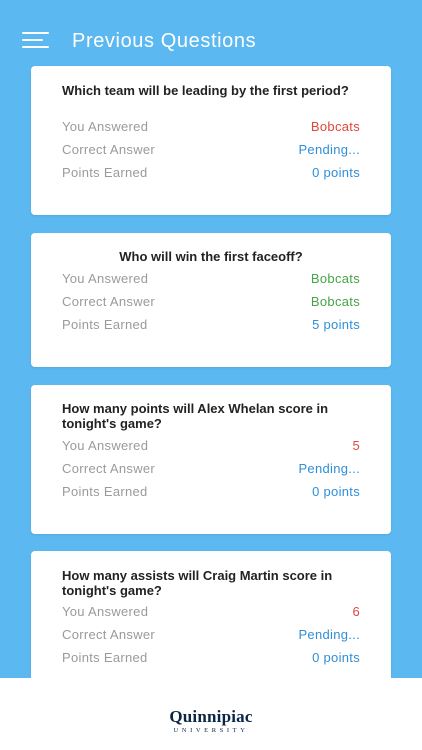 The image size is (422, 750). Describe the element at coordinates (211, 730) in the screenshot. I see `logo-subtitle: UNIVERSITY` at that location.